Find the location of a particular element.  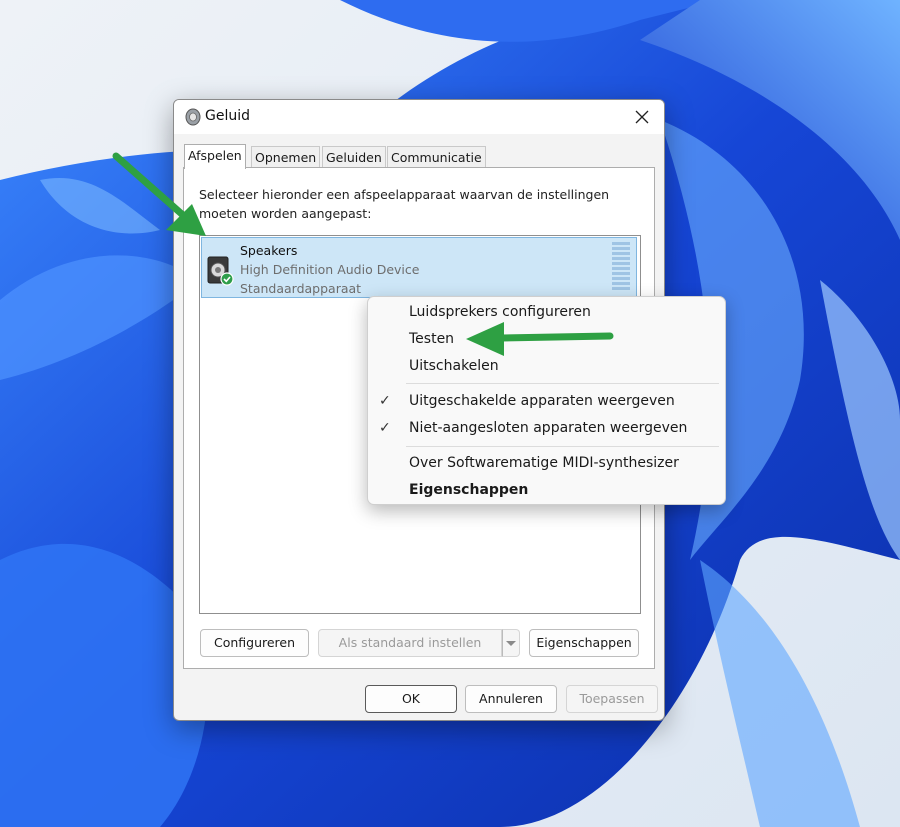

volume-level-meter is located at coordinates (621, 267).